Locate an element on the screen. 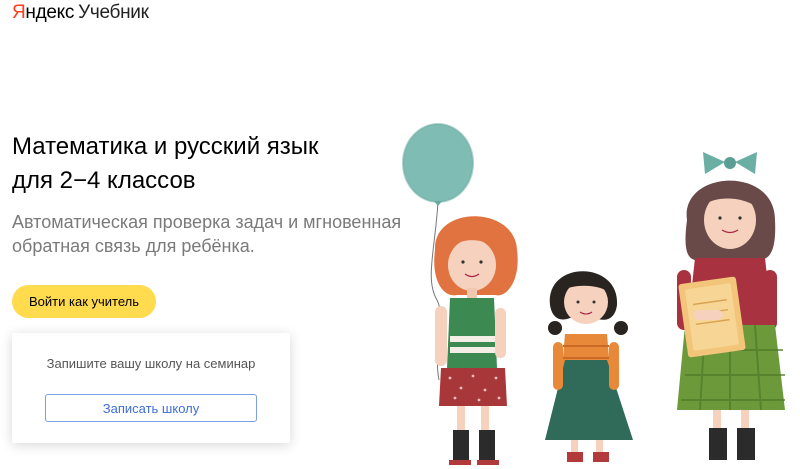 This screenshot has height=469, width=800. yandex-uchebnik-logo: Яндекс Учебник is located at coordinates (80, 13).